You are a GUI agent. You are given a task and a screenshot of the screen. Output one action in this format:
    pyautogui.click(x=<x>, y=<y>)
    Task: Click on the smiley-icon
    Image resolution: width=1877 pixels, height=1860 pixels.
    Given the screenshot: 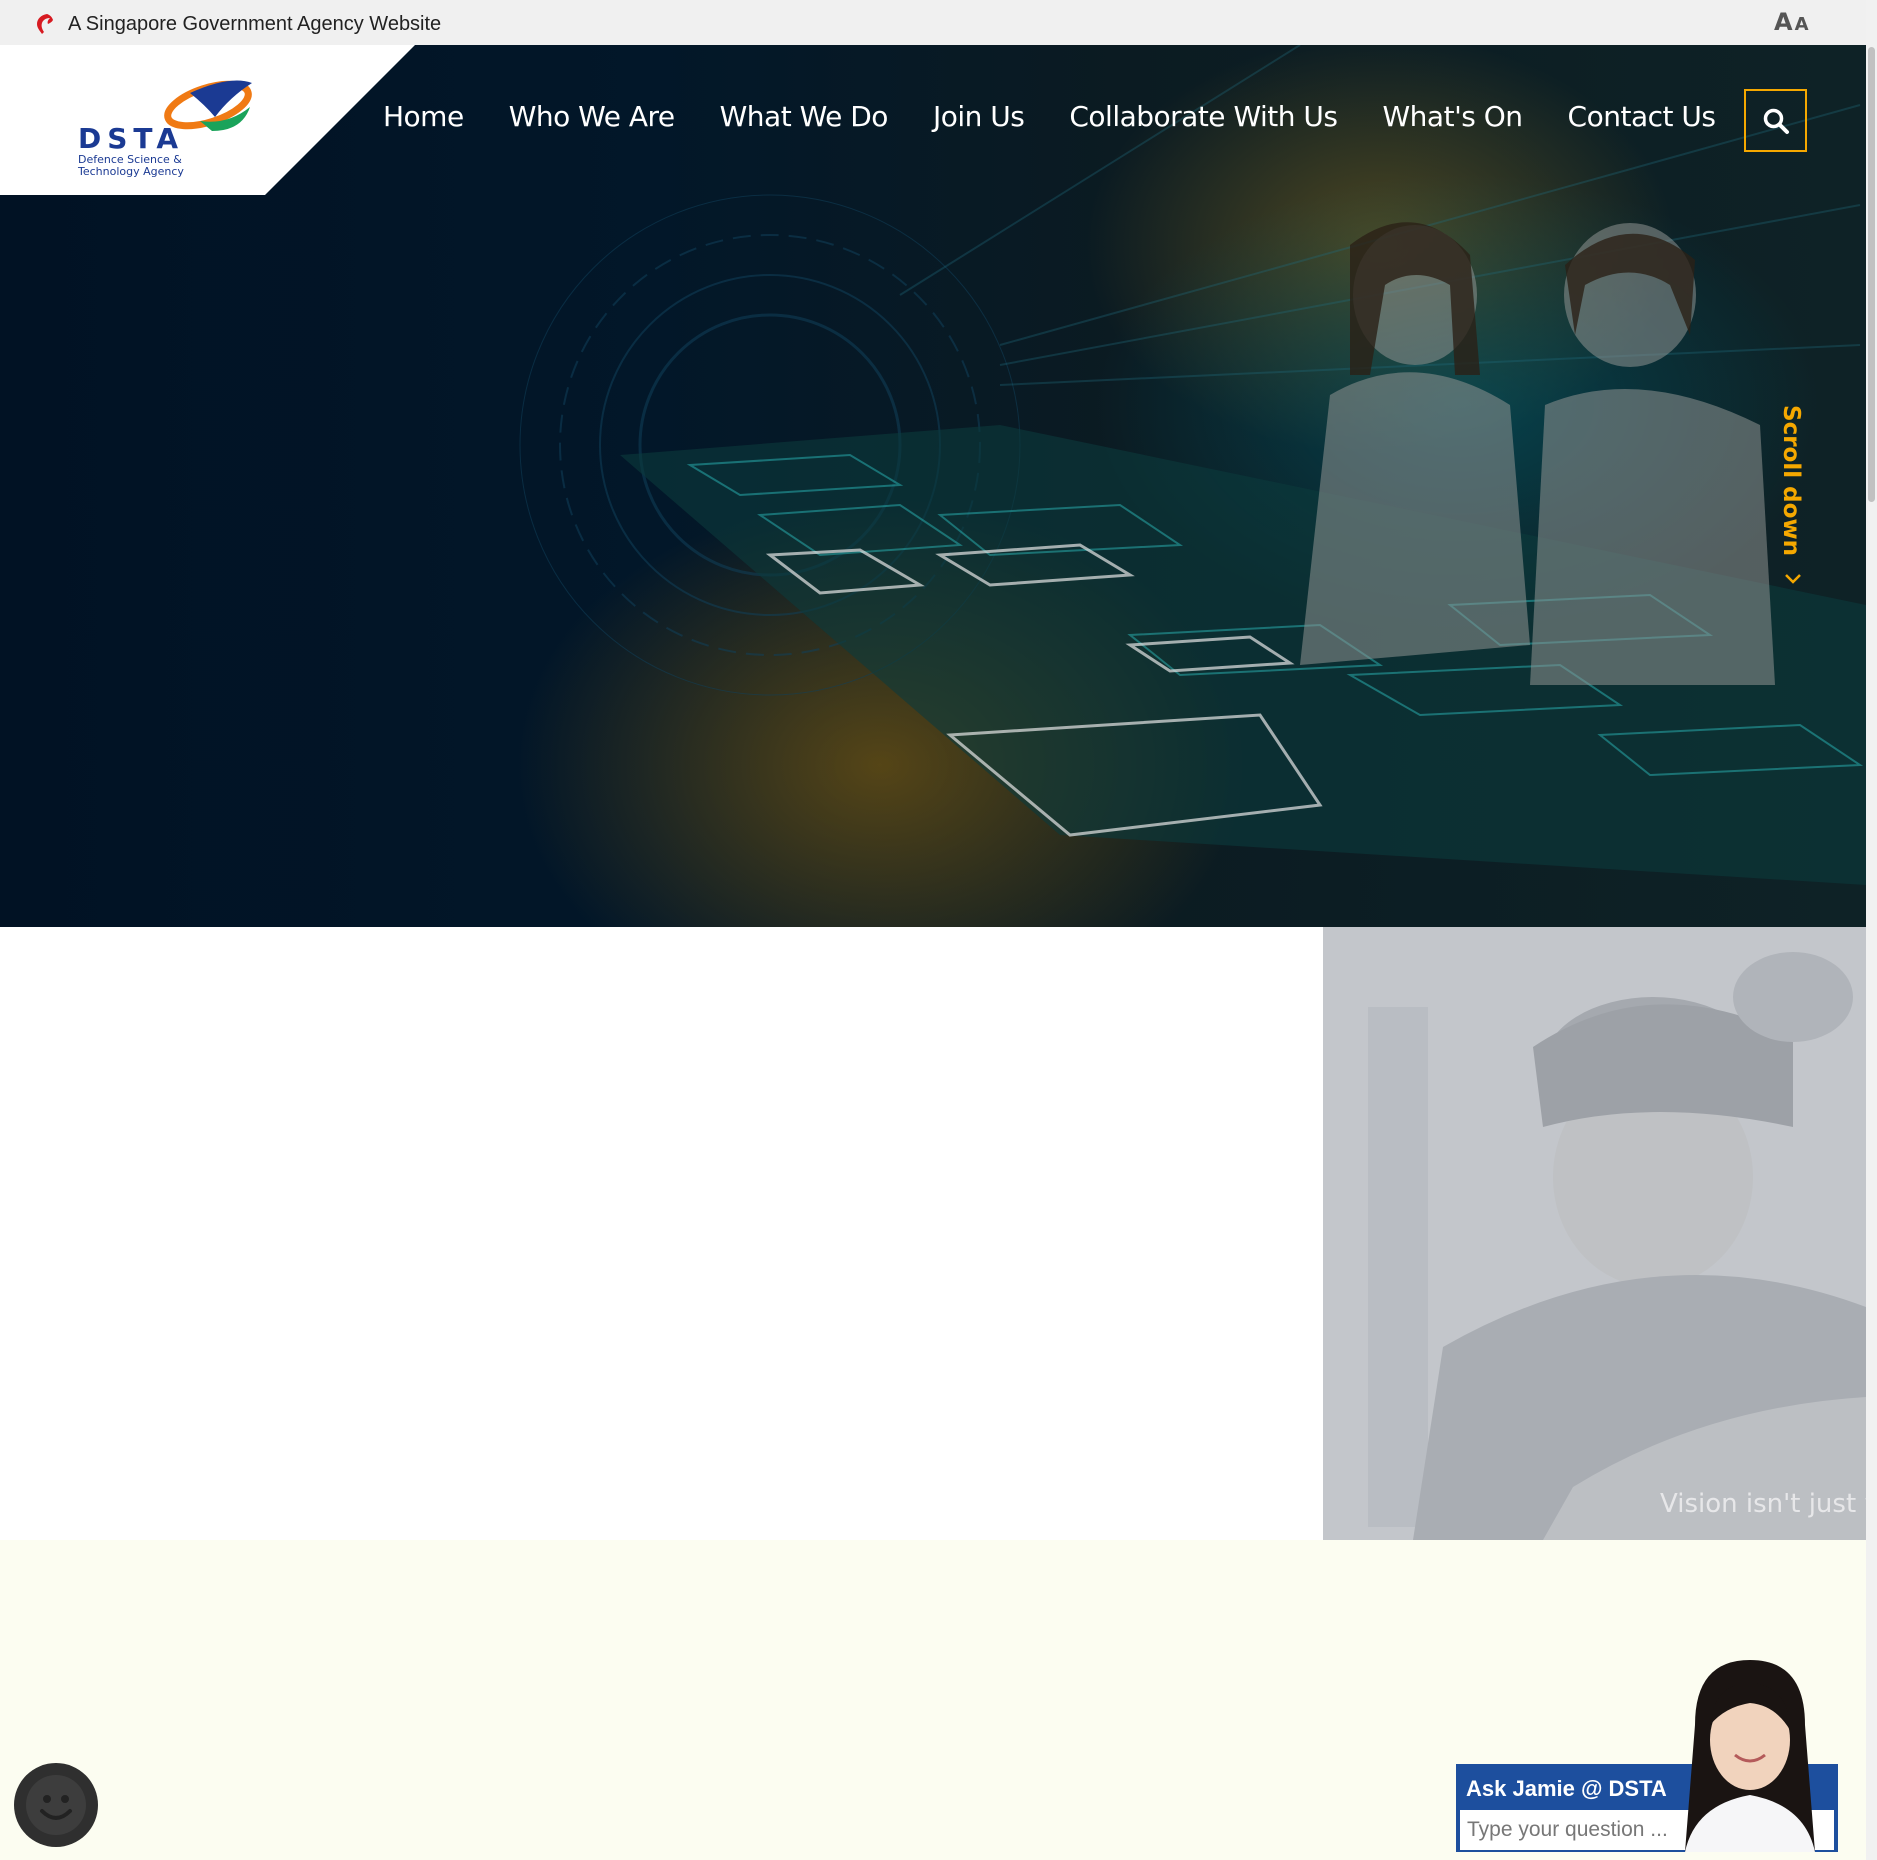 What is the action you would take?
    pyautogui.click(x=56, y=1805)
    